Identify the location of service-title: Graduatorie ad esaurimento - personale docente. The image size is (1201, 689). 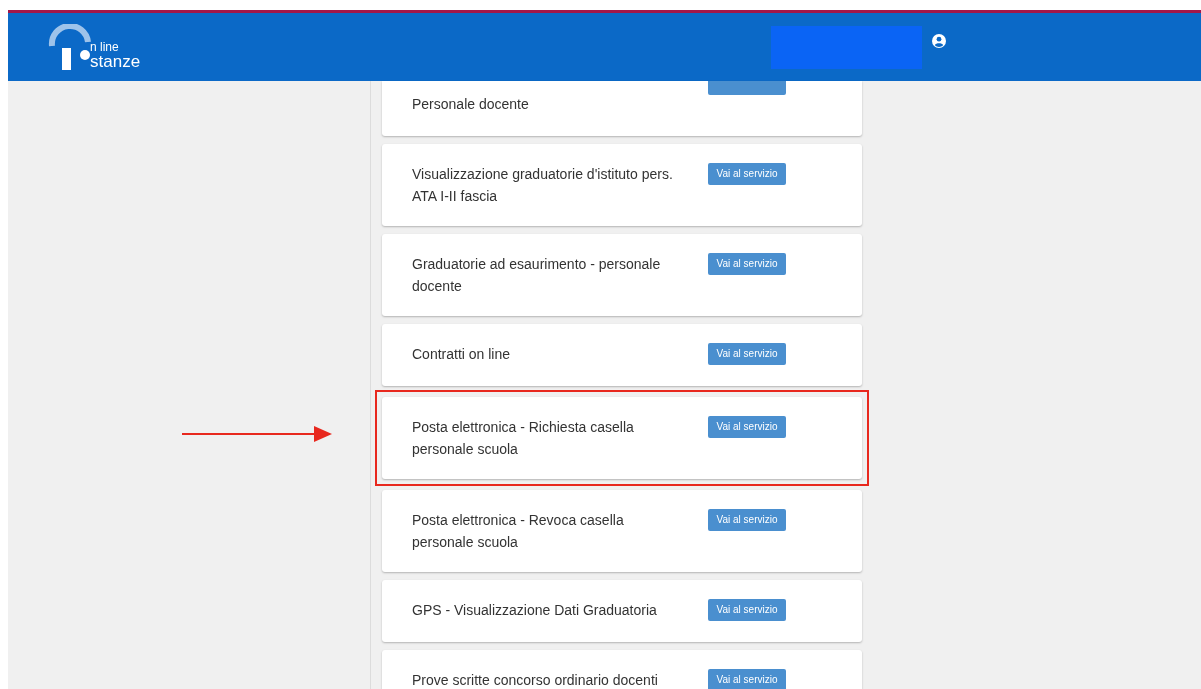
(537, 275).